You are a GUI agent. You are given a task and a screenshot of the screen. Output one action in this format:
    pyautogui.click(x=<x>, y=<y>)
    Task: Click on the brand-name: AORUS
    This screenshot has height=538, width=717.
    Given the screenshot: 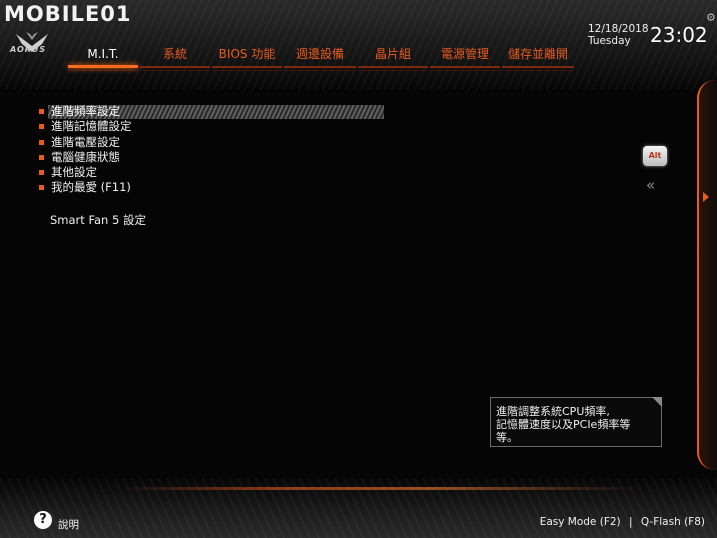 What is the action you would take?
    pyautogui.click(x=28, y=49)
    